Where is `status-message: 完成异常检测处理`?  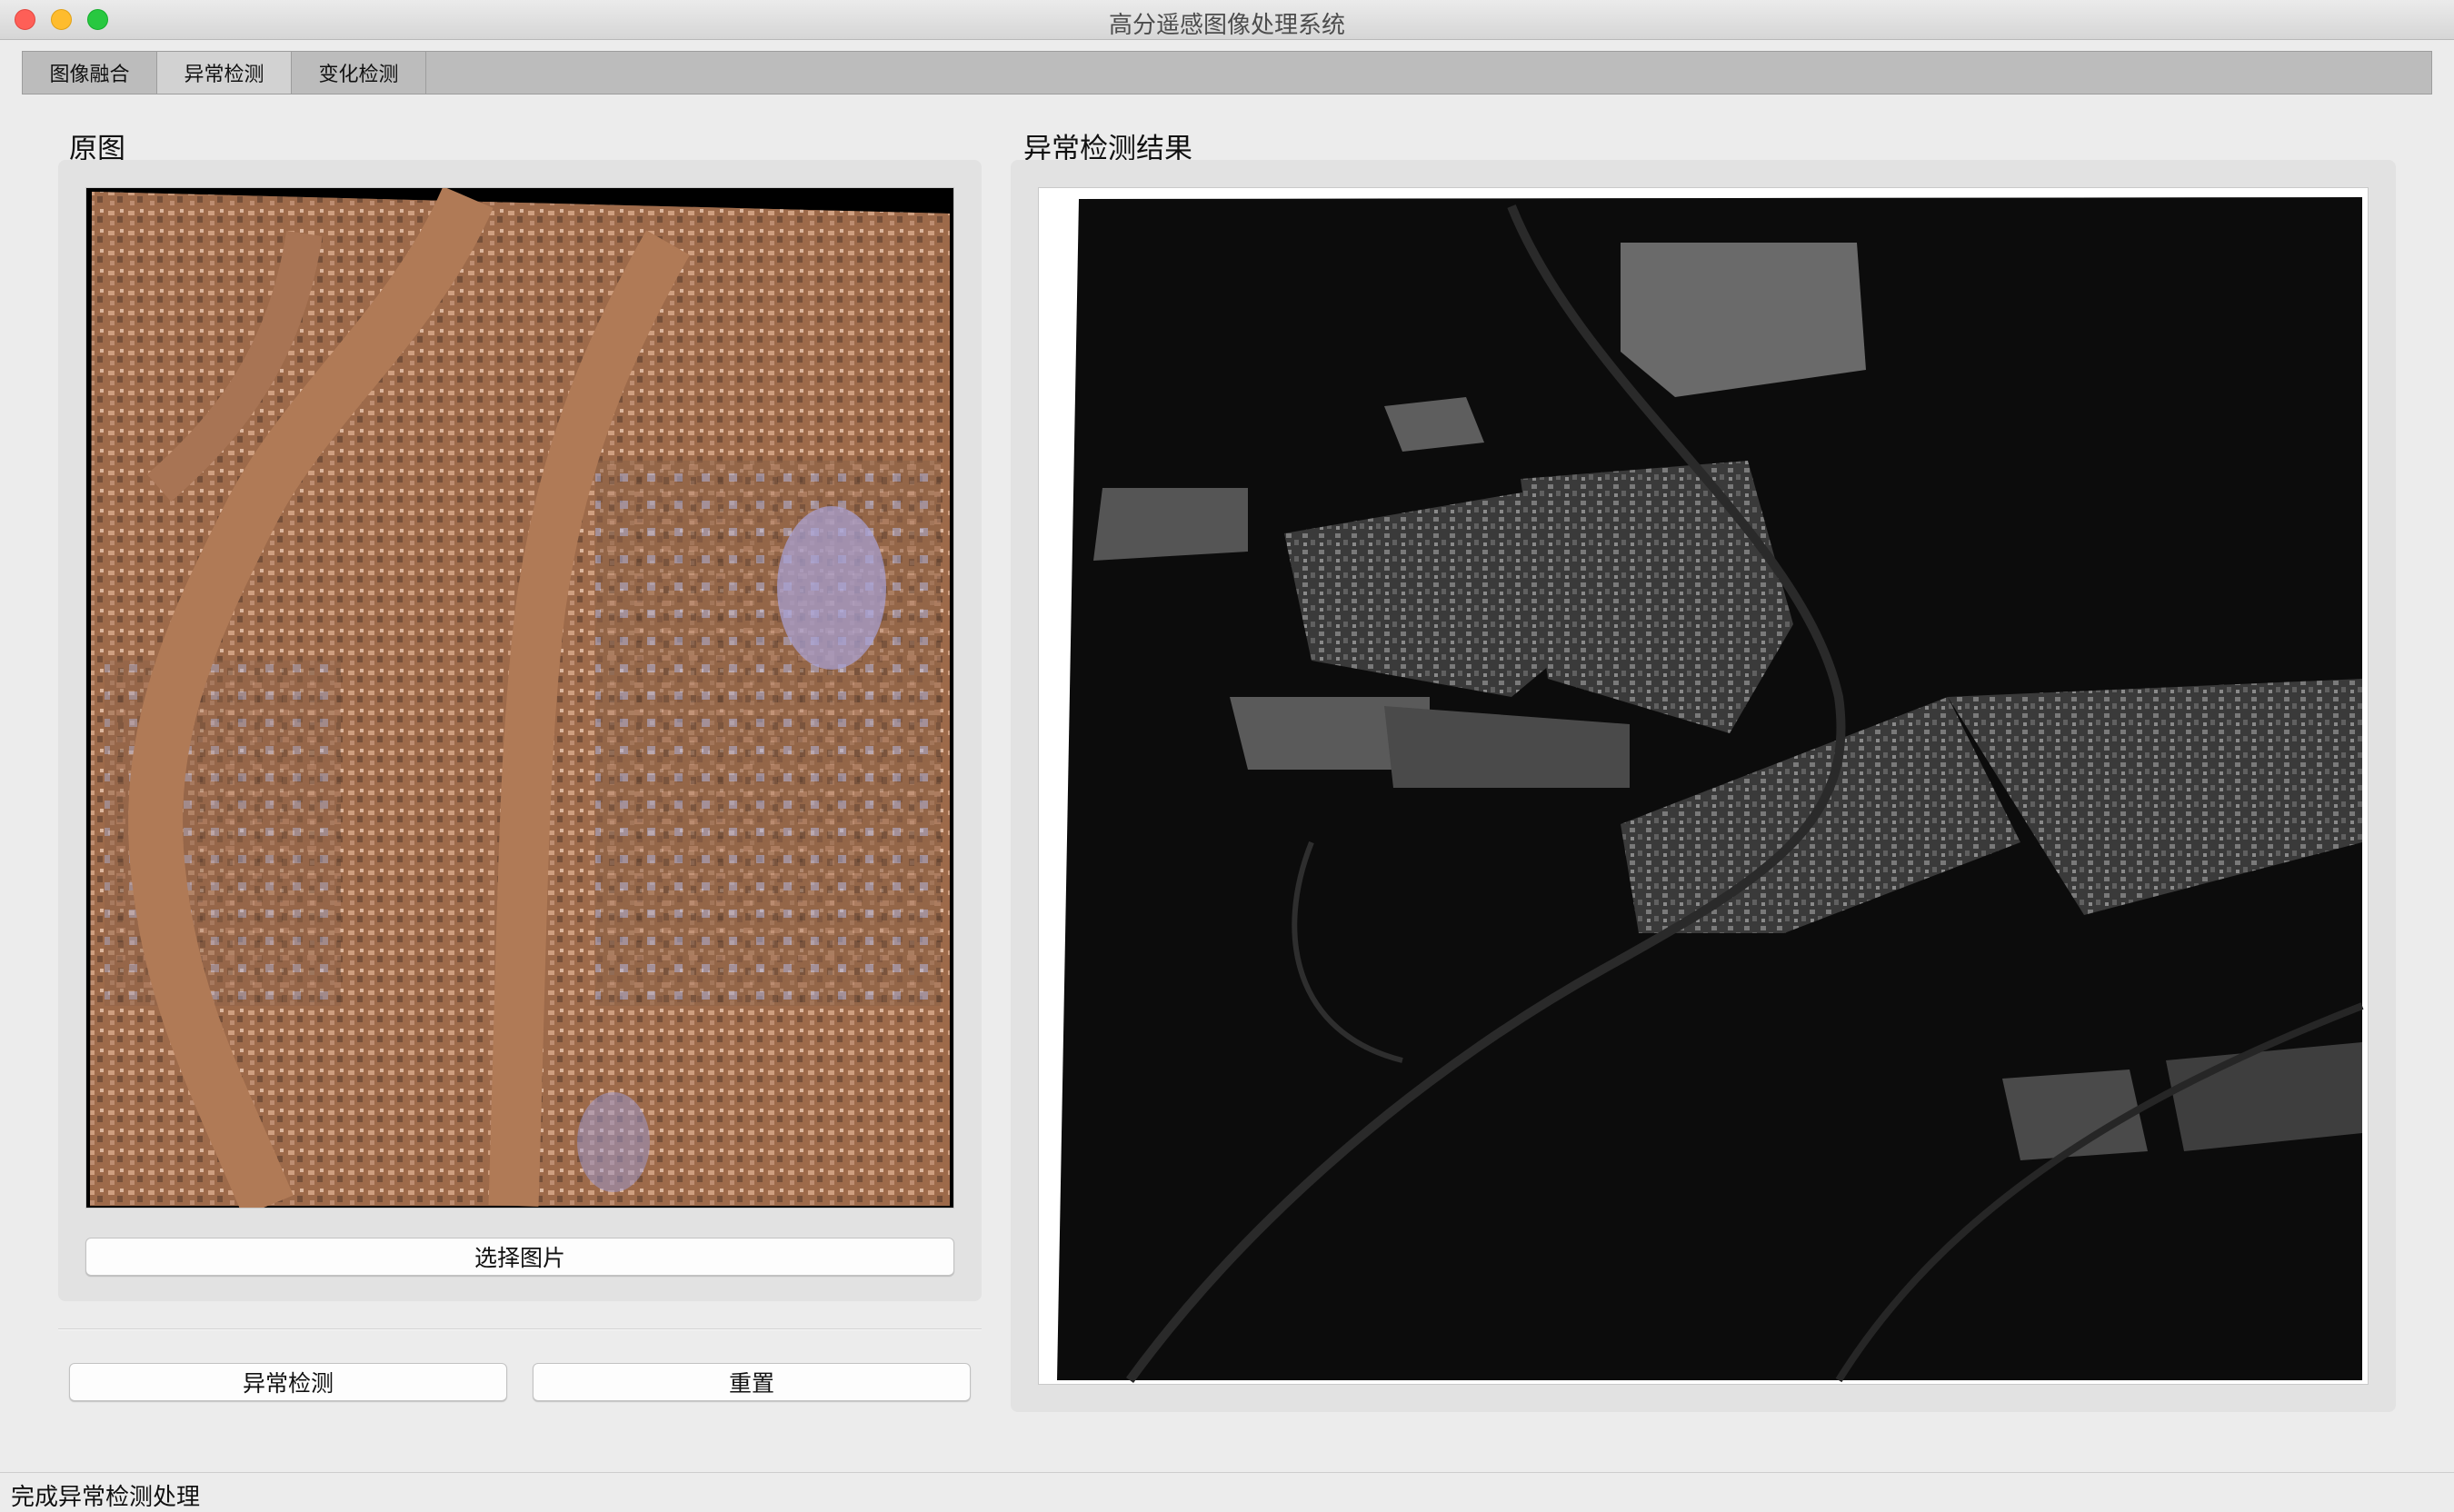
status-message: 完成异常检测处理 is located at coordinates (106, 1497).